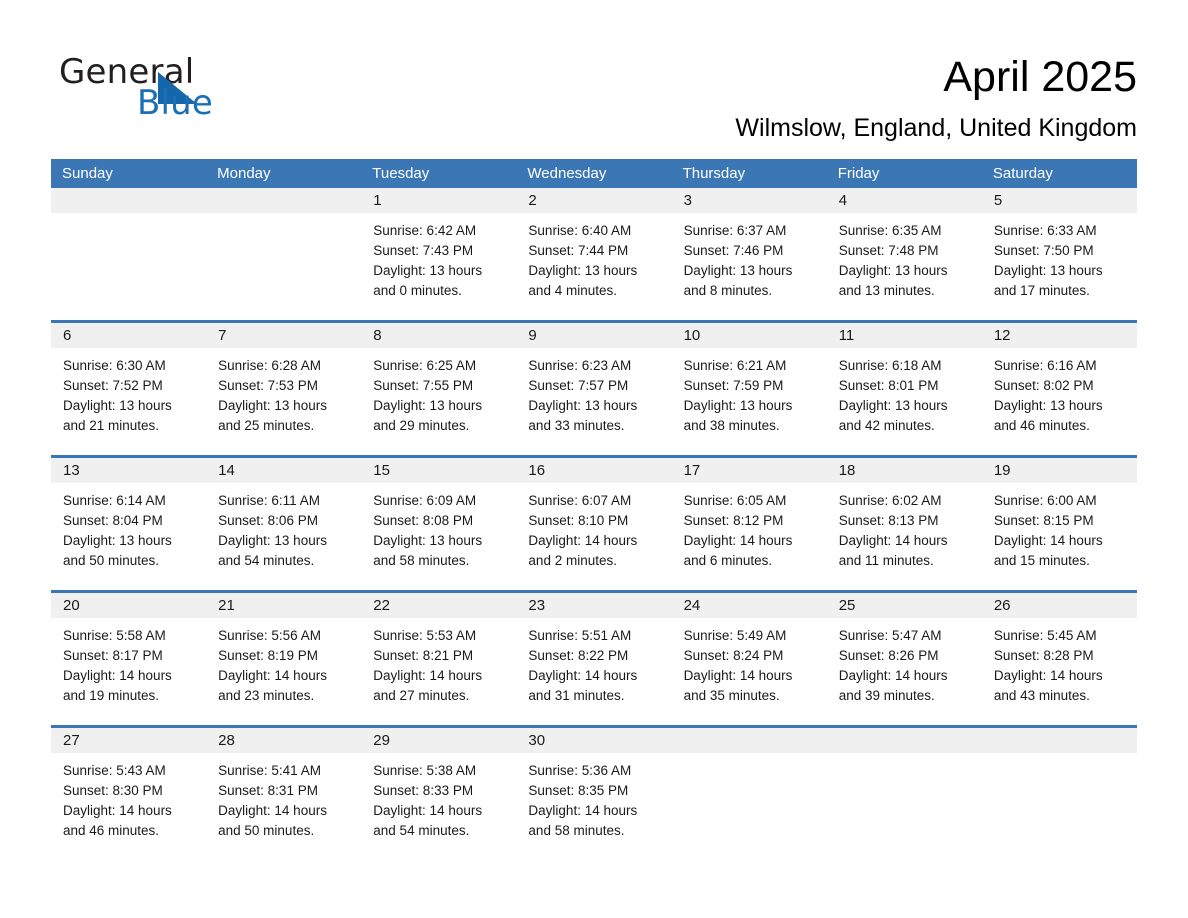  I want to click on day-number-band: 11, so click(904, 335).